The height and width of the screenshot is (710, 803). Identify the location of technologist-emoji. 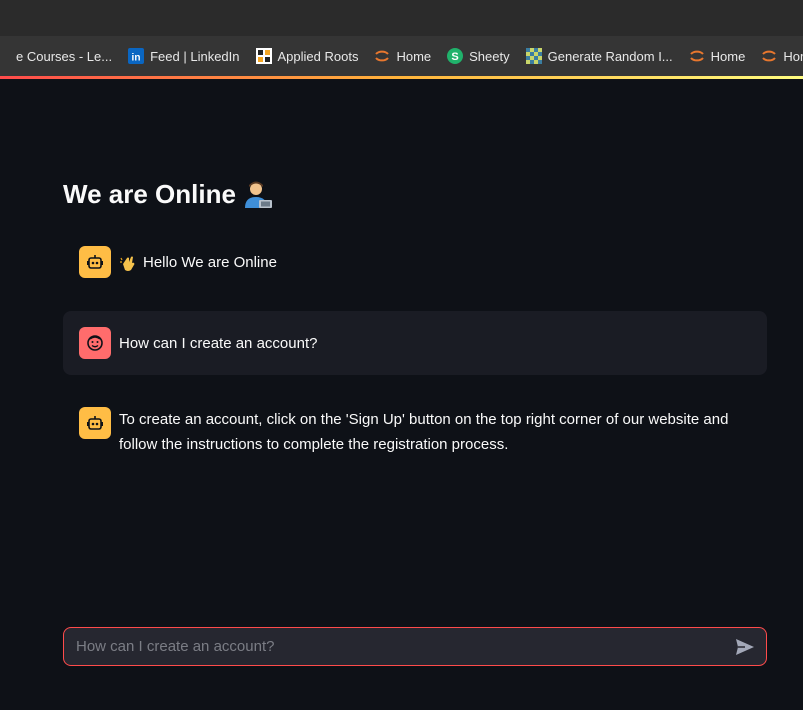
(258, 194).